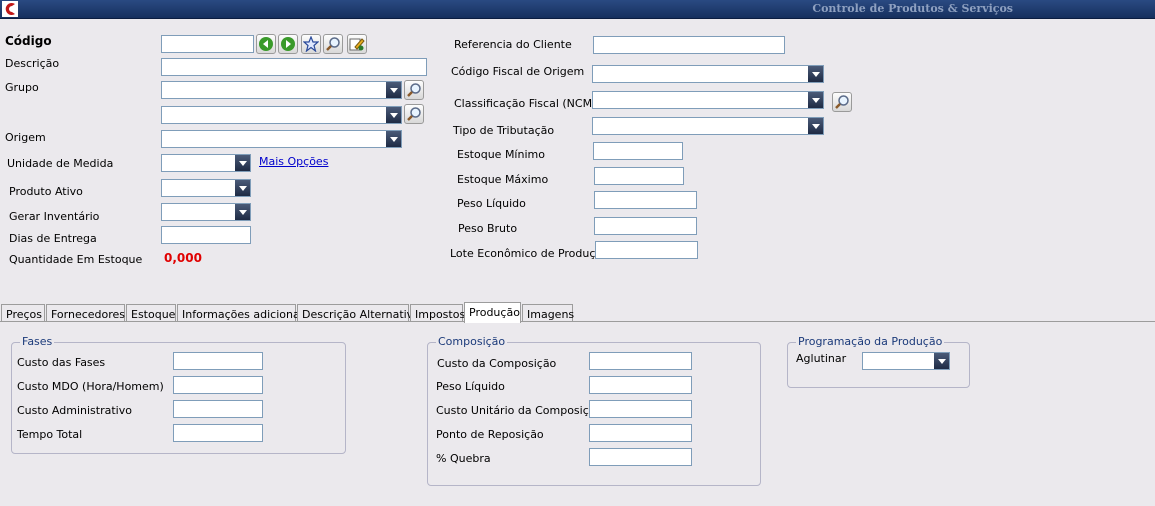  What do you see at coordinates (218, 409) in the screenshot?
I see `custo-adm-input` at bounding box center [218, 409].